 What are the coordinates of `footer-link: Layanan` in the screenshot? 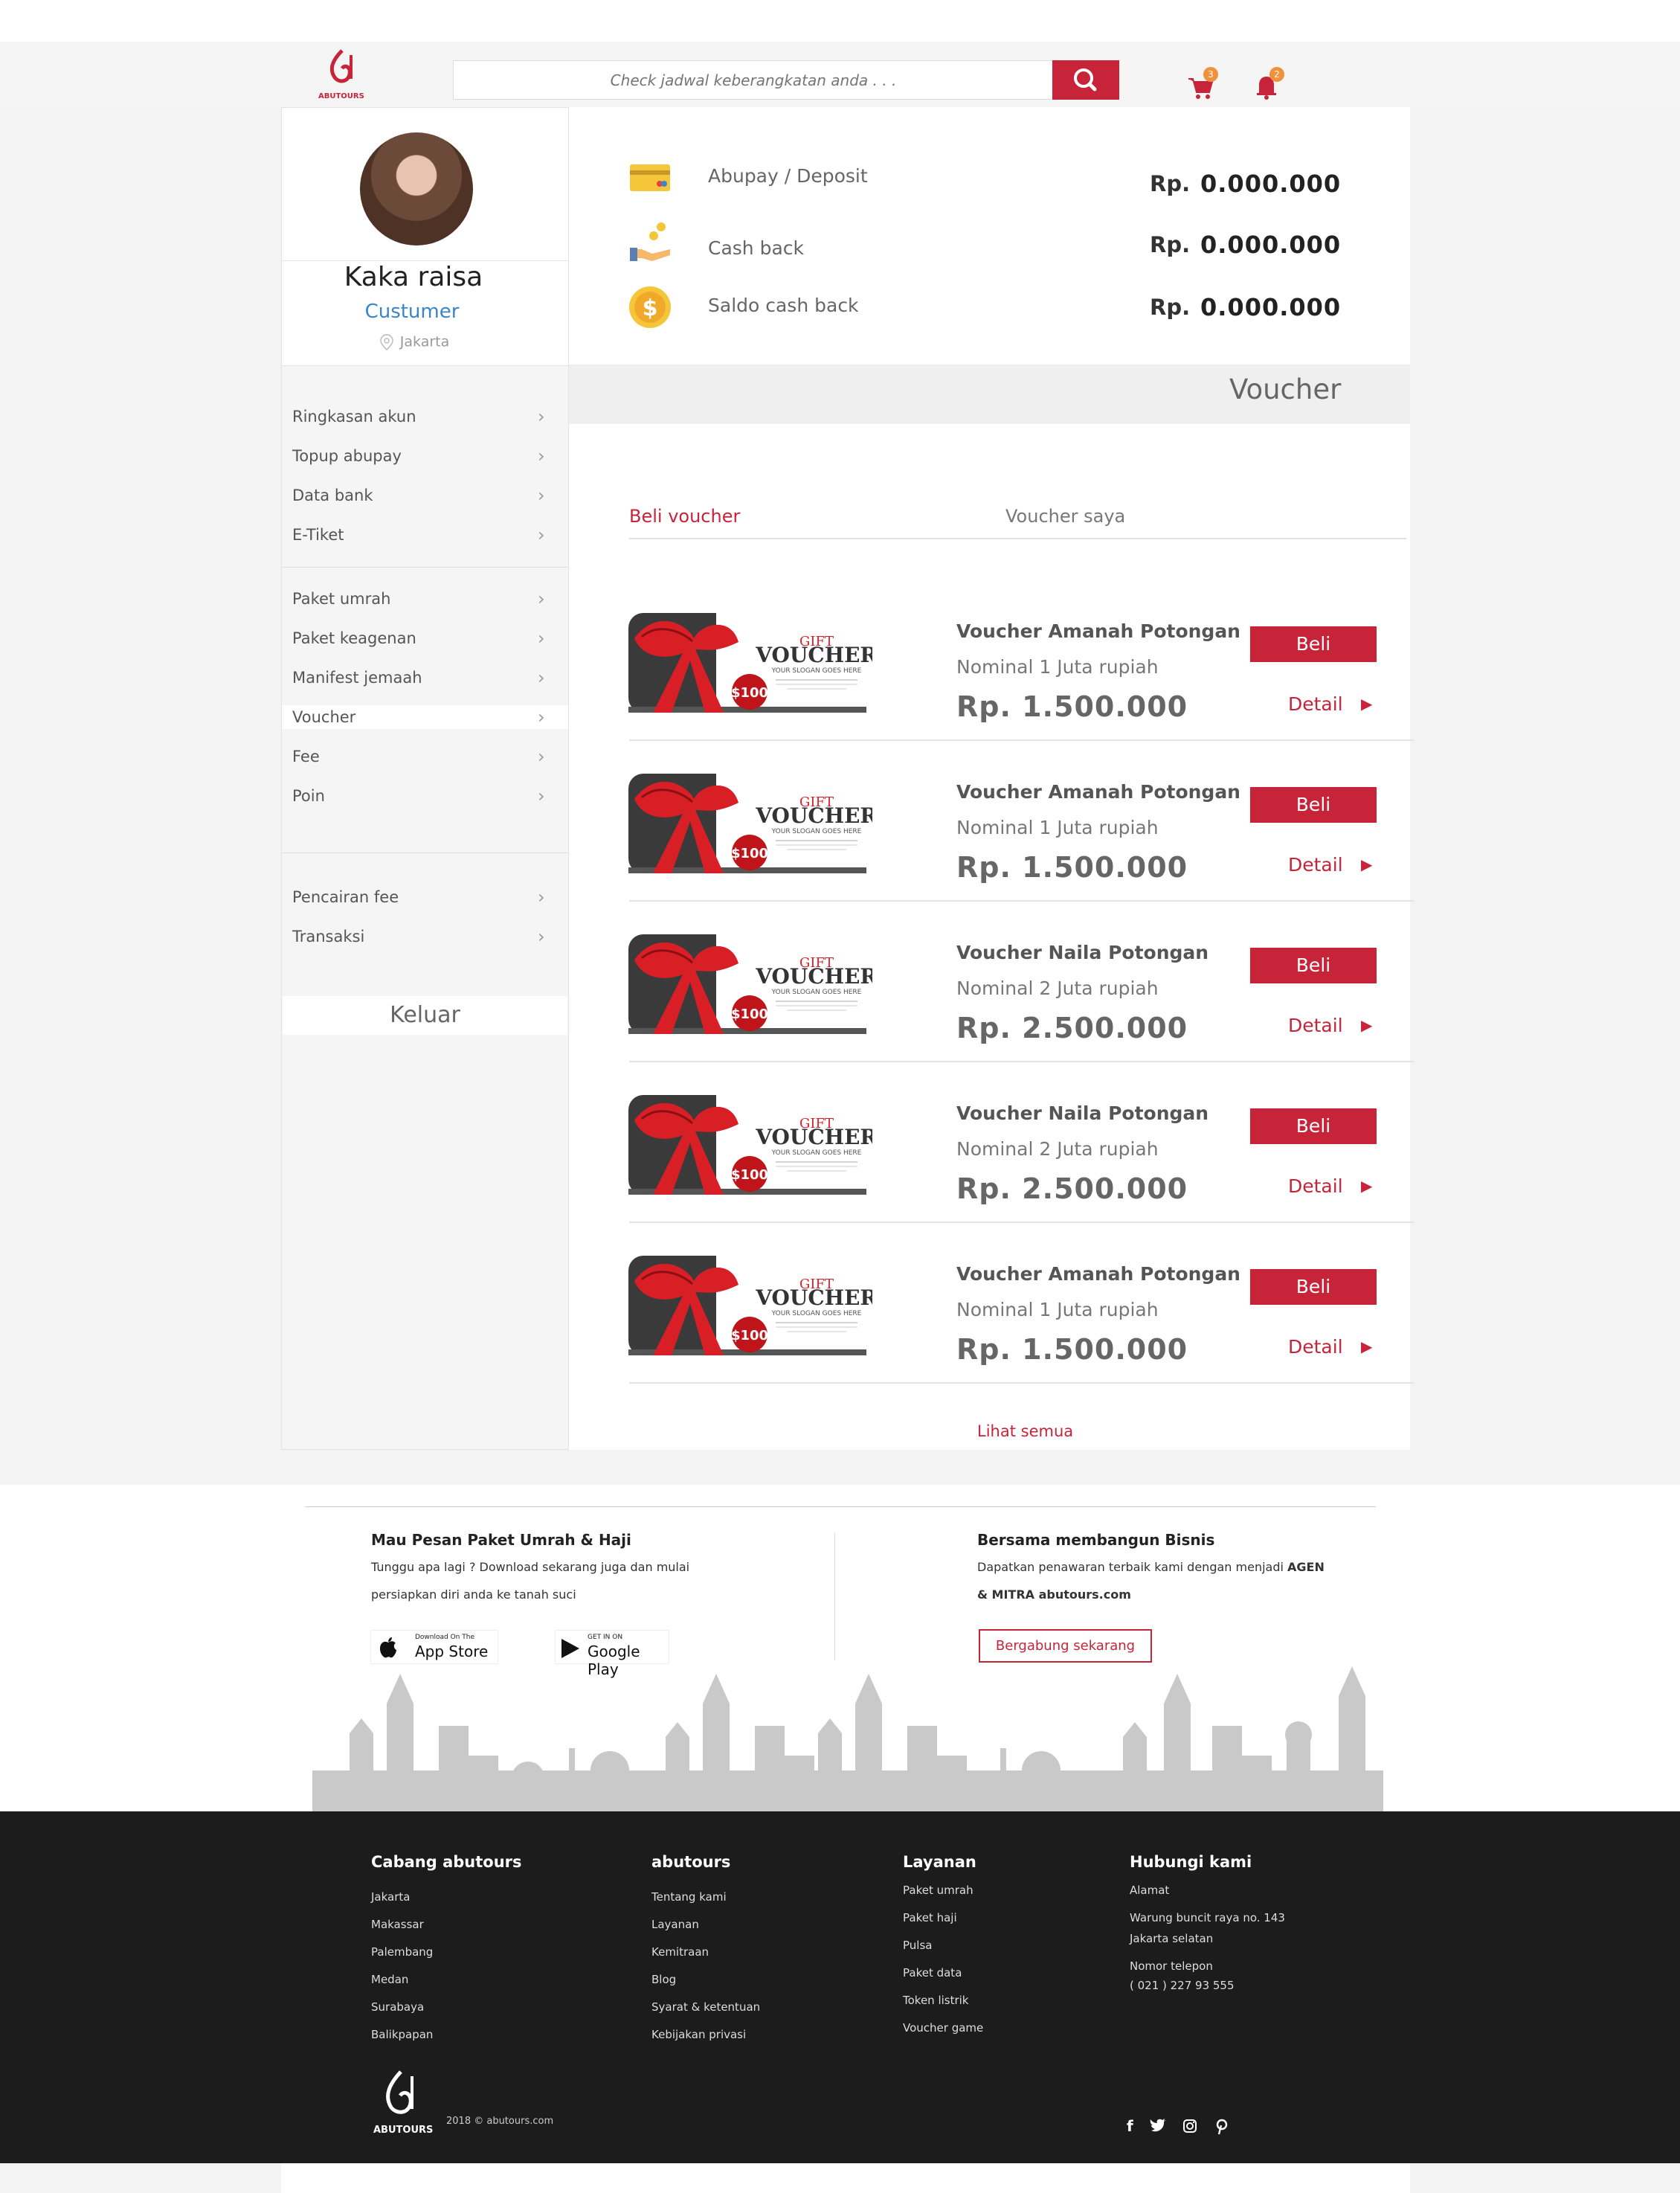 It's located at (675, 1924).